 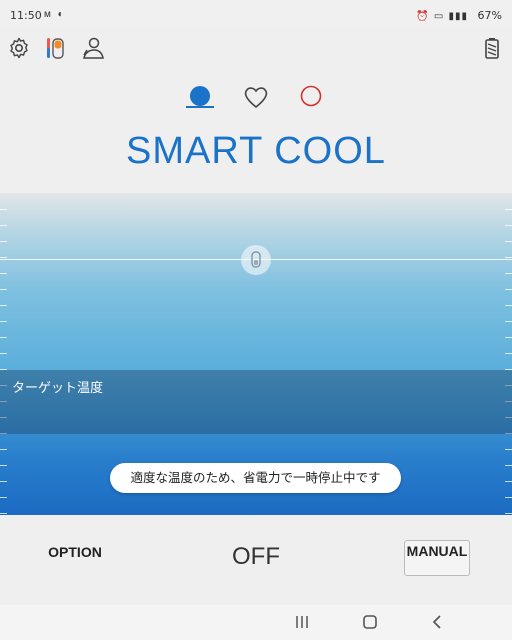 I want to click on right-ticks, so click(x=508, y=354).